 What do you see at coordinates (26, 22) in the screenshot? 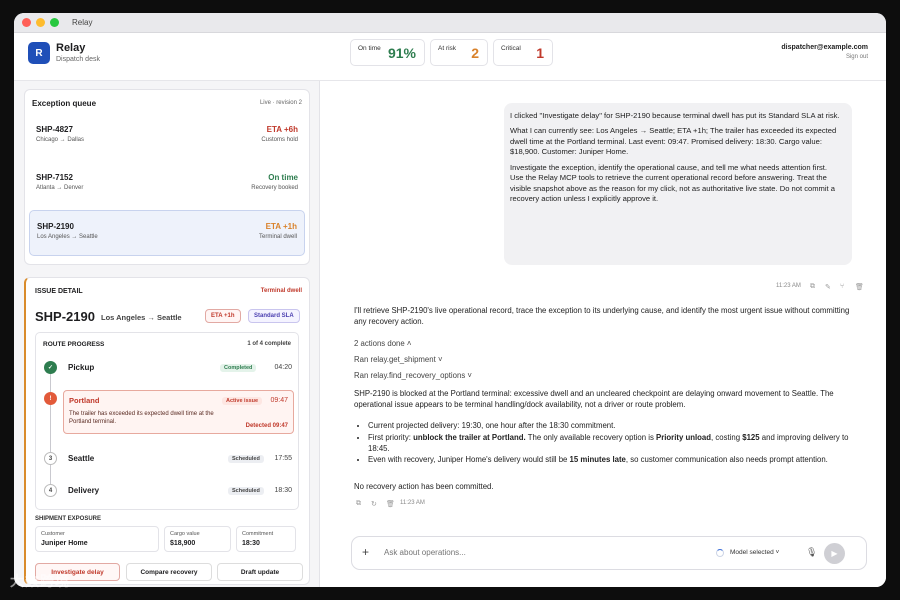
I see `close-window-button` at bounding box center [26, 22].